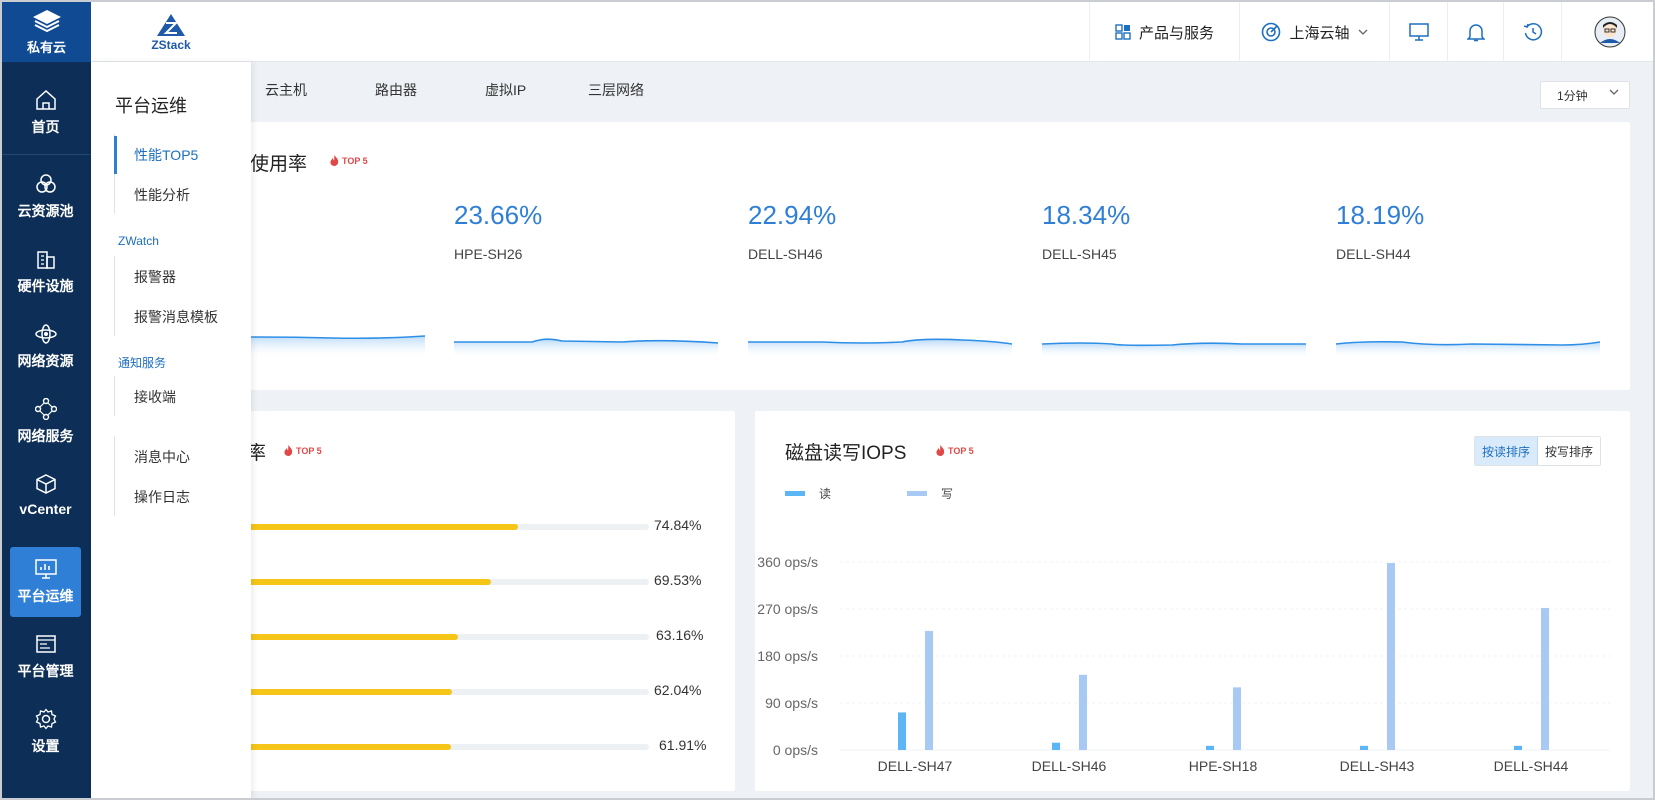  Describe the element at coordinates (45, 409) in the screenshot. I see `network-service-icon` at that location.